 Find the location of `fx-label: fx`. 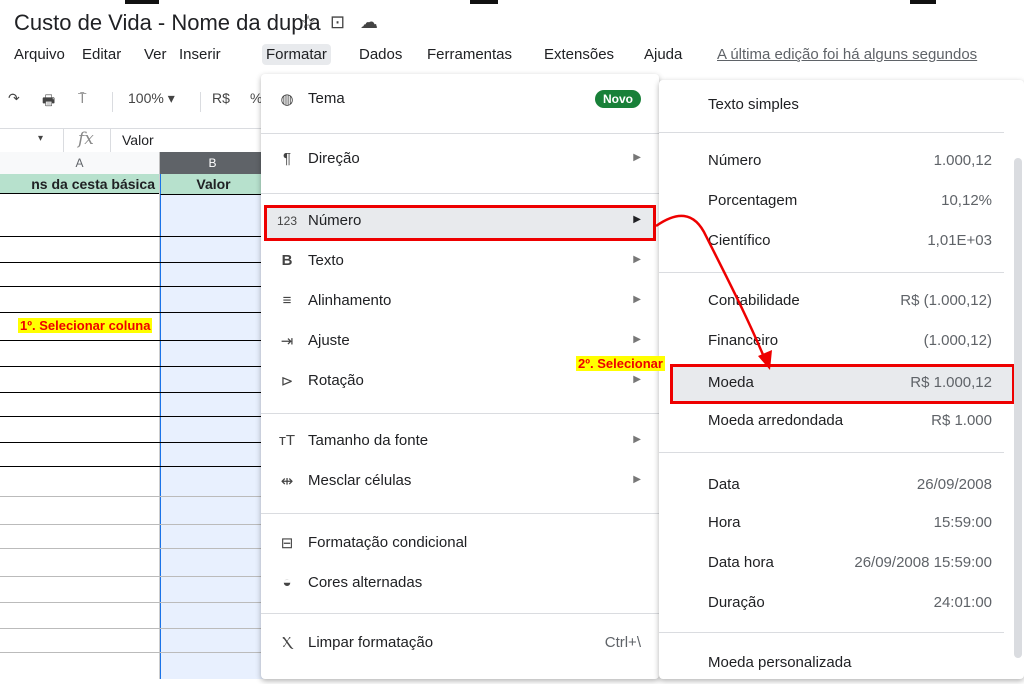

fx-label: fx is located at coordinates (86, 139).